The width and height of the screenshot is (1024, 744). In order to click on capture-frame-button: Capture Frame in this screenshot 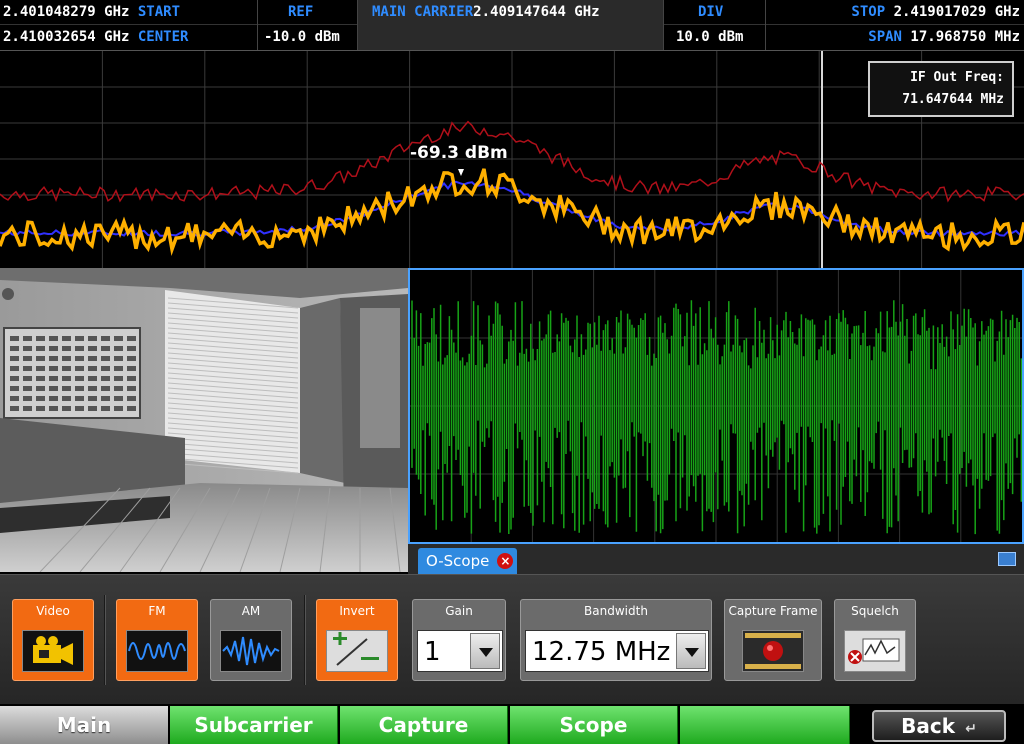, I will do `click(773, 640)`.